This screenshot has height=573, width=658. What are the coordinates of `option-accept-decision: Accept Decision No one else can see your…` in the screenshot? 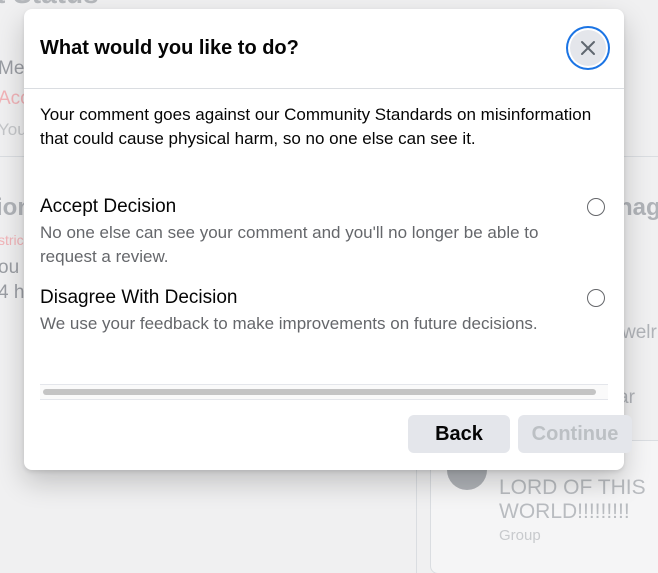 It's located at (324, 233).